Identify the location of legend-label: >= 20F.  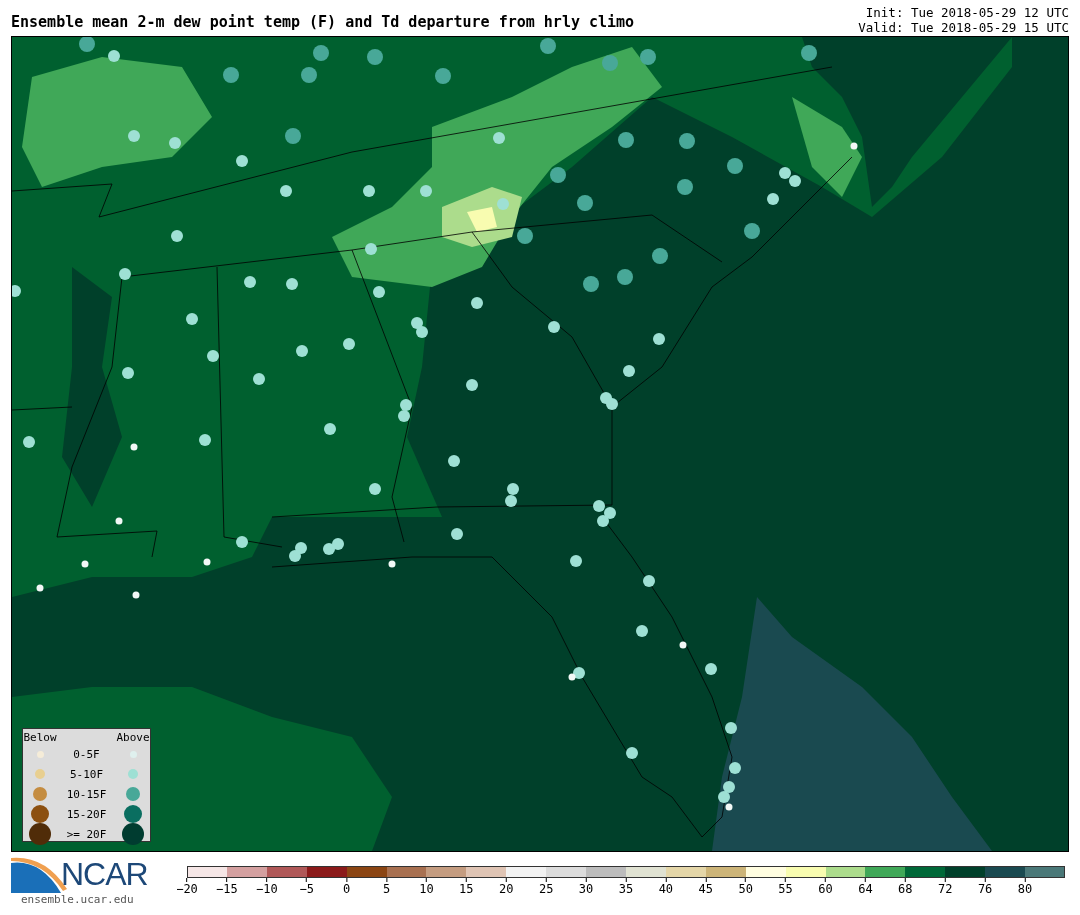
(86, 834).